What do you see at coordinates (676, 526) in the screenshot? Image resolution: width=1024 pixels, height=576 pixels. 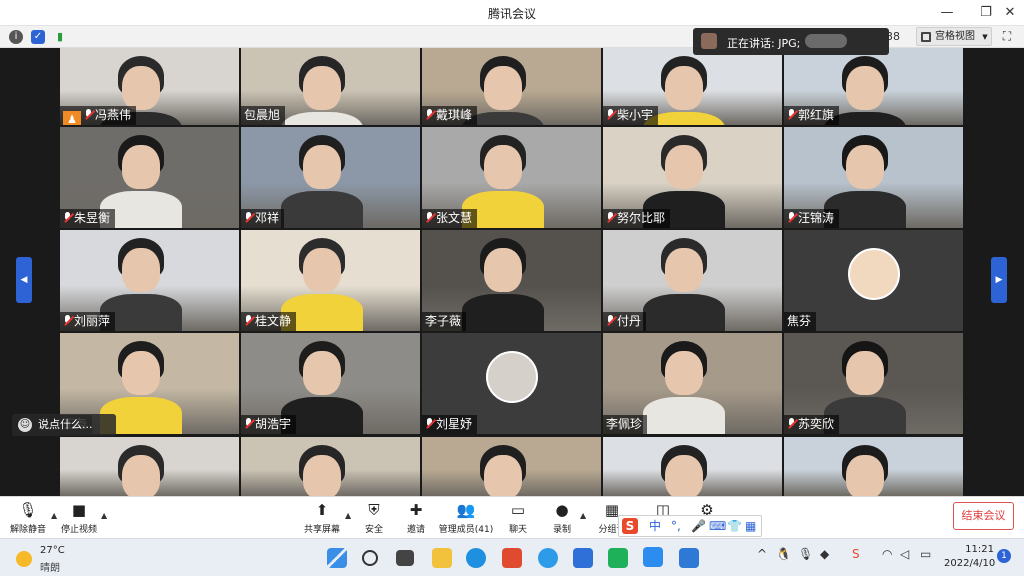 I see `punctuation-icon: °,` at bounding box center [676, 526].